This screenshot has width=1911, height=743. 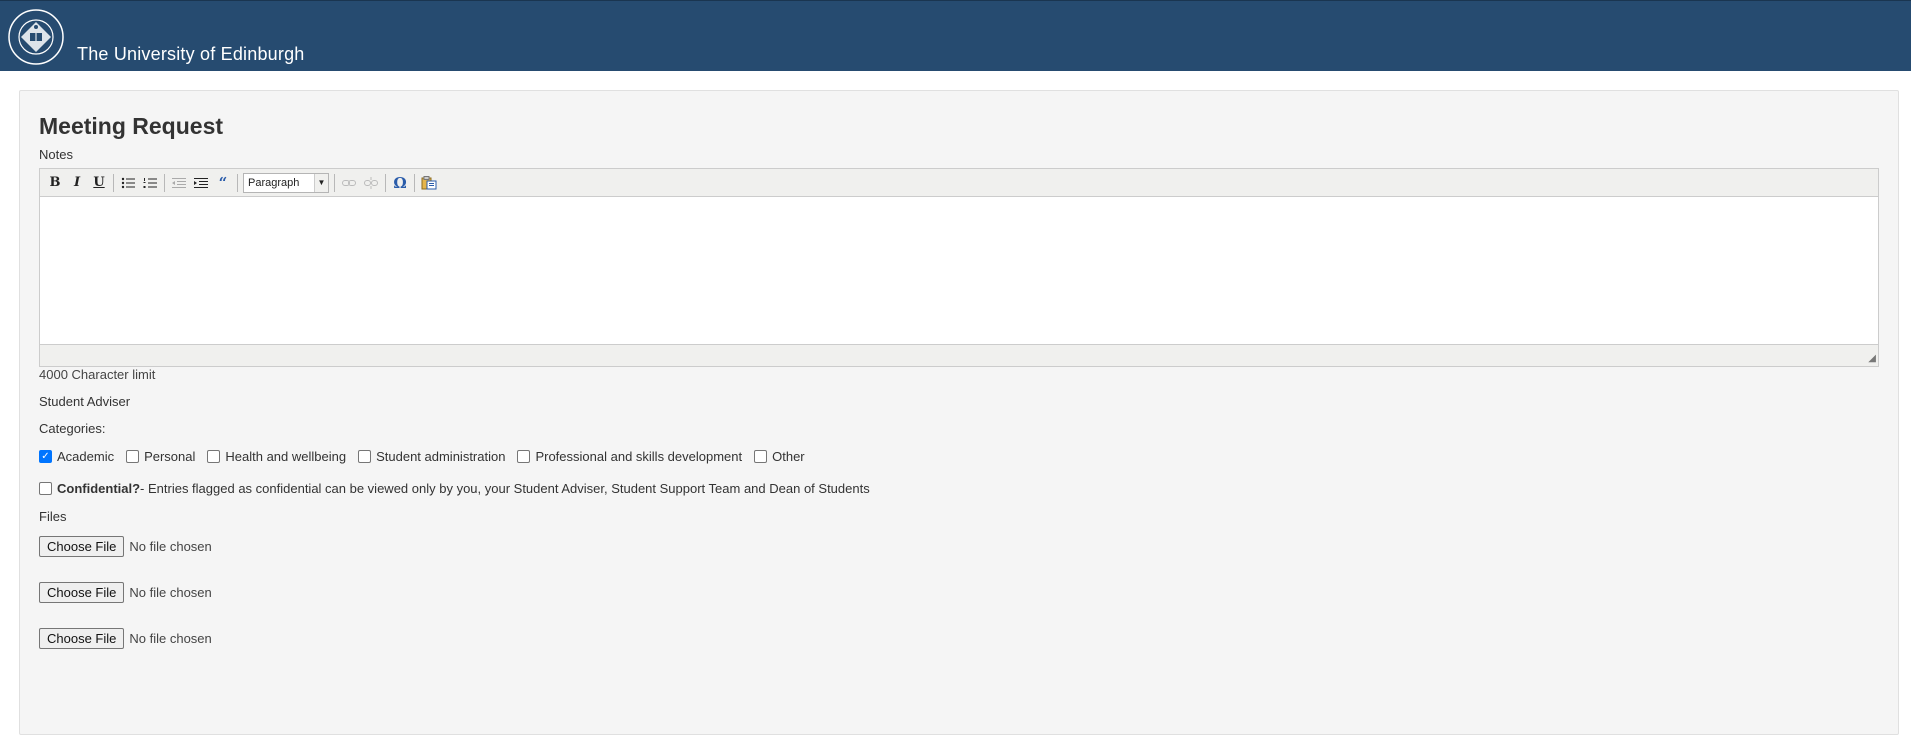 What do you see at coordinates (179, 183) in the screenshot?
I see `outdent-icon` at bounding box center [179, 183].